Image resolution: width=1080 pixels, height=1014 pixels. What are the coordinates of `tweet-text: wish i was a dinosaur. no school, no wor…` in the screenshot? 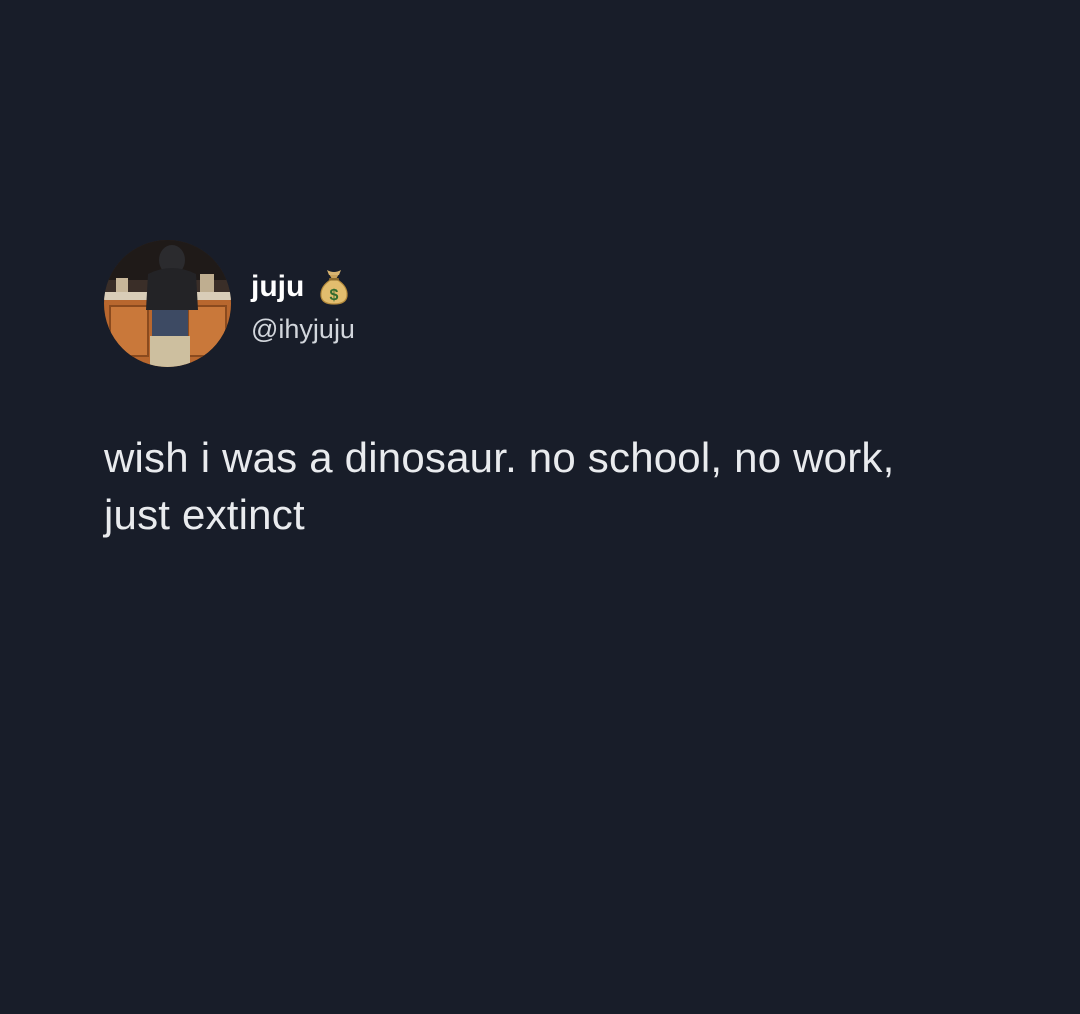 It's located at (499, 486).